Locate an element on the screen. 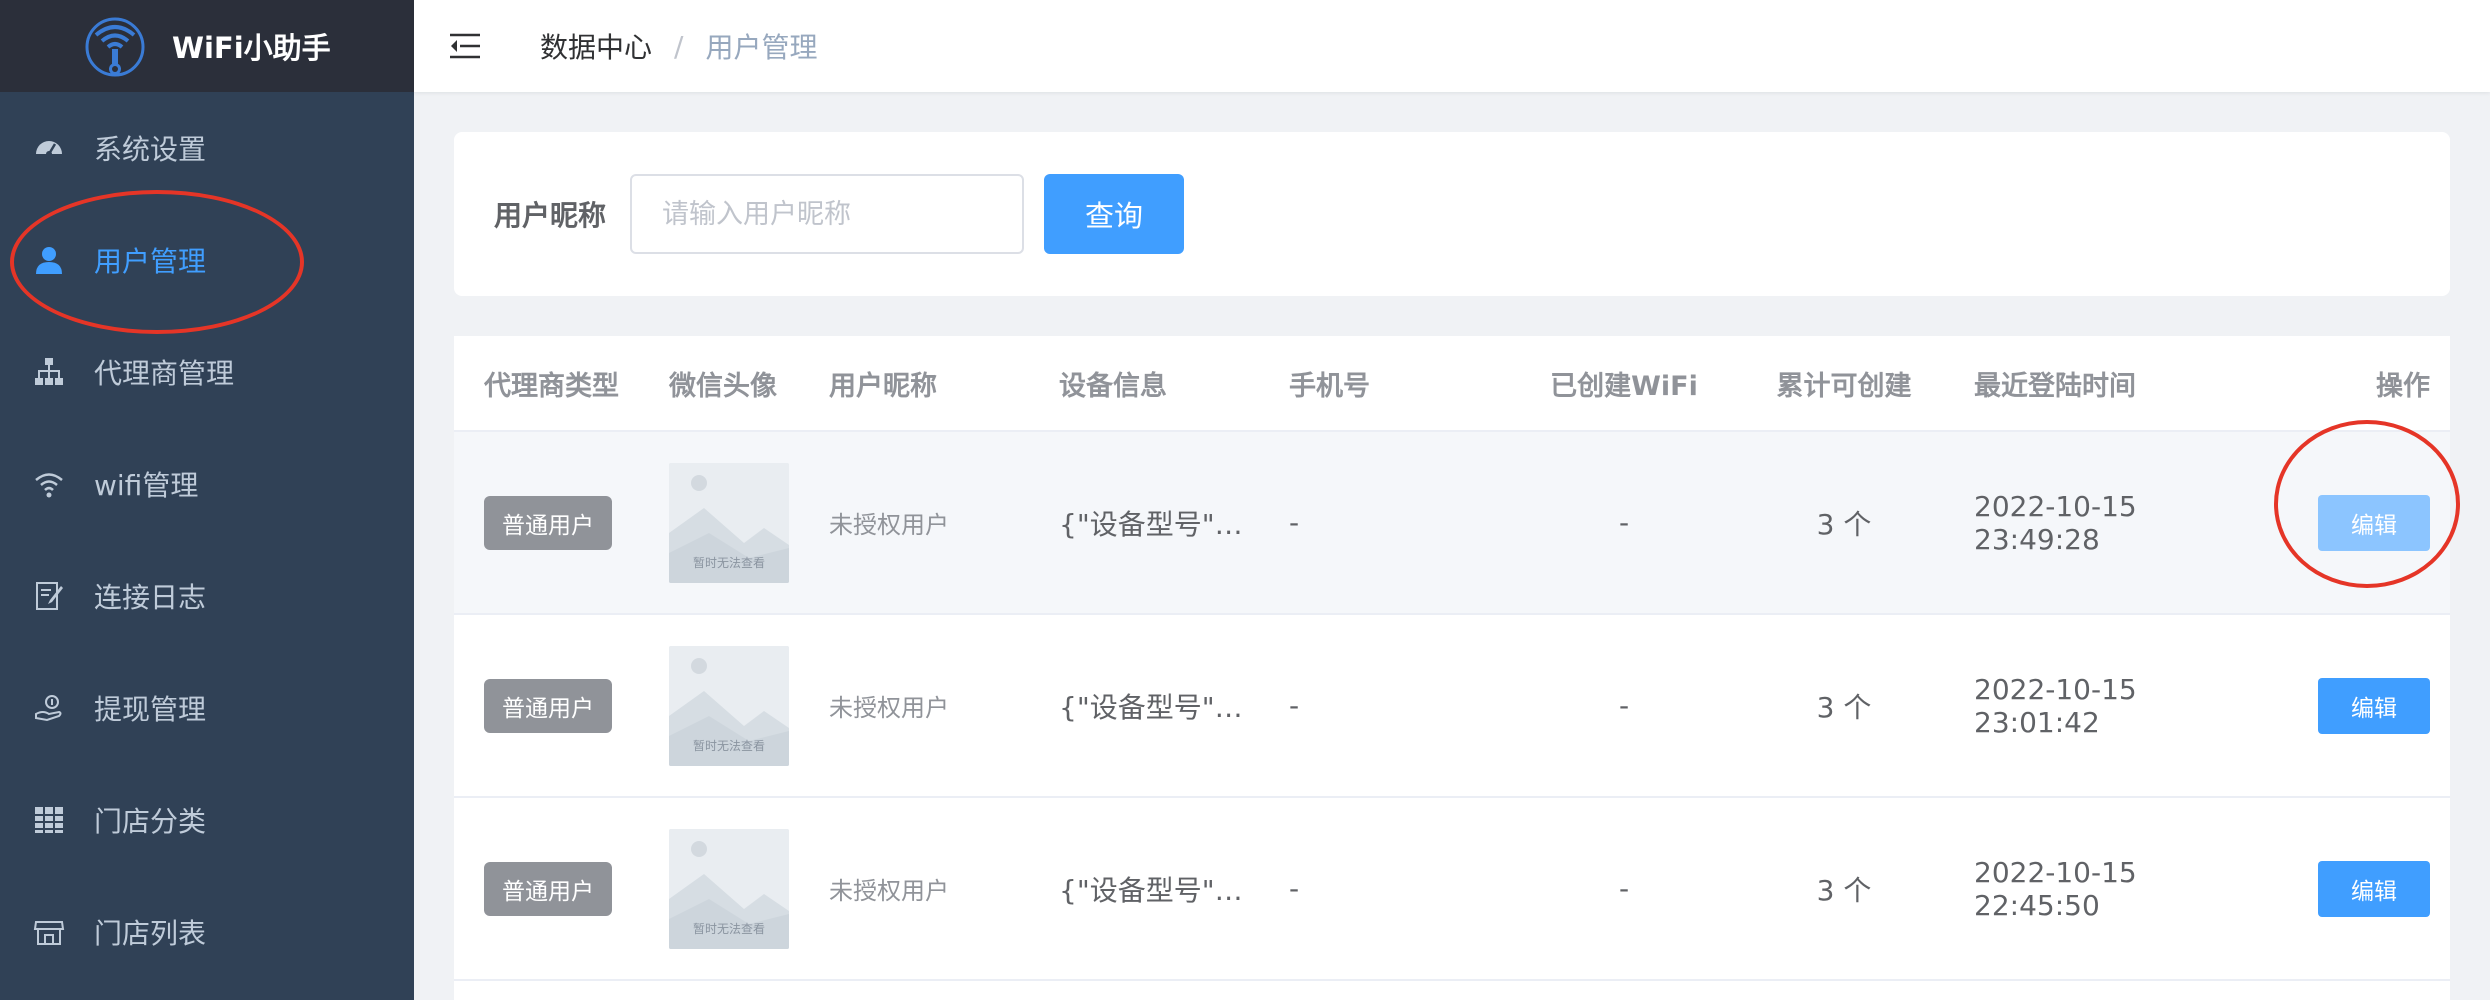 This screenshot has width=2490, height=1000. sidebar-item-store-list: 门店列表 is located at coordinates (207, 932).